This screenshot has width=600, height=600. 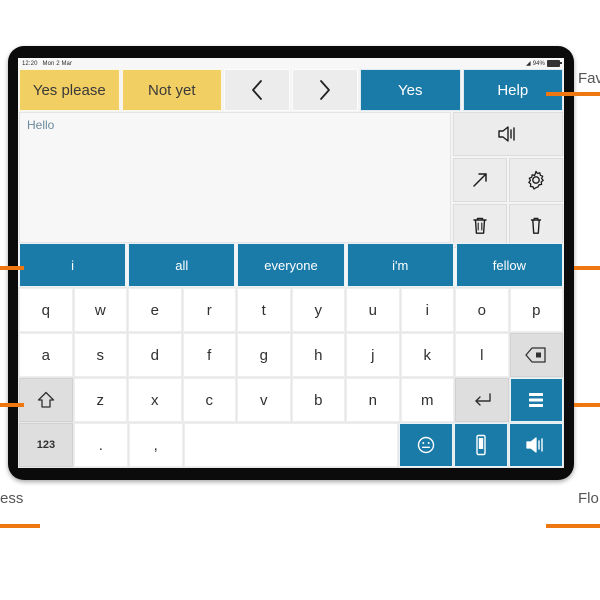 I want to click on emoji-icon, so click(x=426, y=445).